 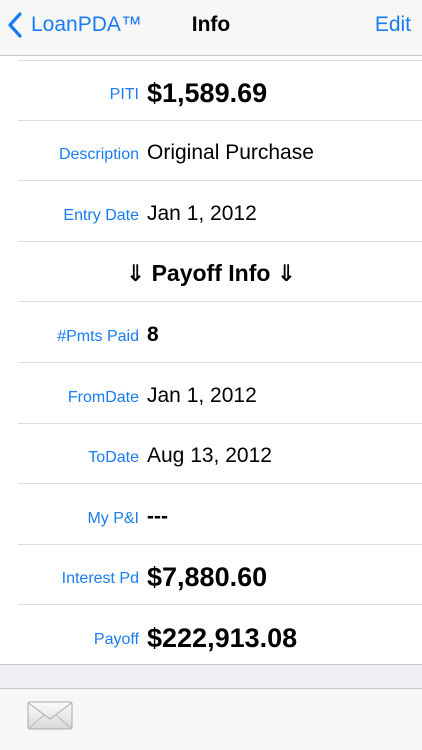 I want to click on from-date-label: FromDate, so click(x=103, y=397).